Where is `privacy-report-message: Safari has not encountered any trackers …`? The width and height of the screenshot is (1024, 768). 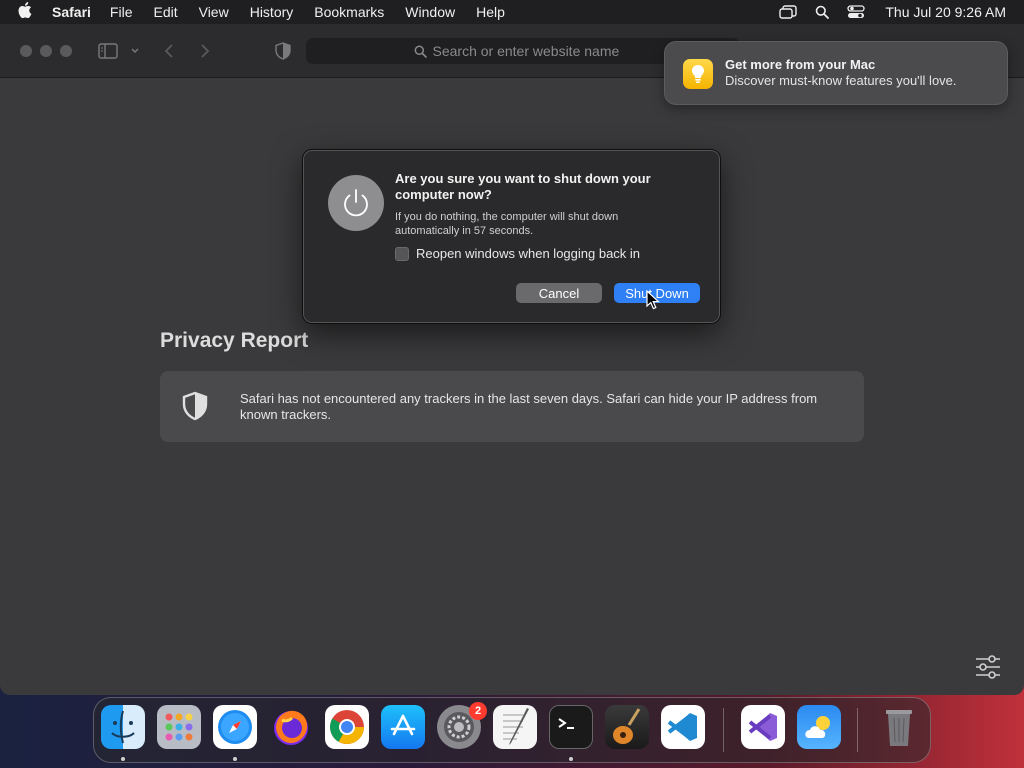 privacy-report-message: Safari has not encountered any trackers … is located at coordinates (529, 406).